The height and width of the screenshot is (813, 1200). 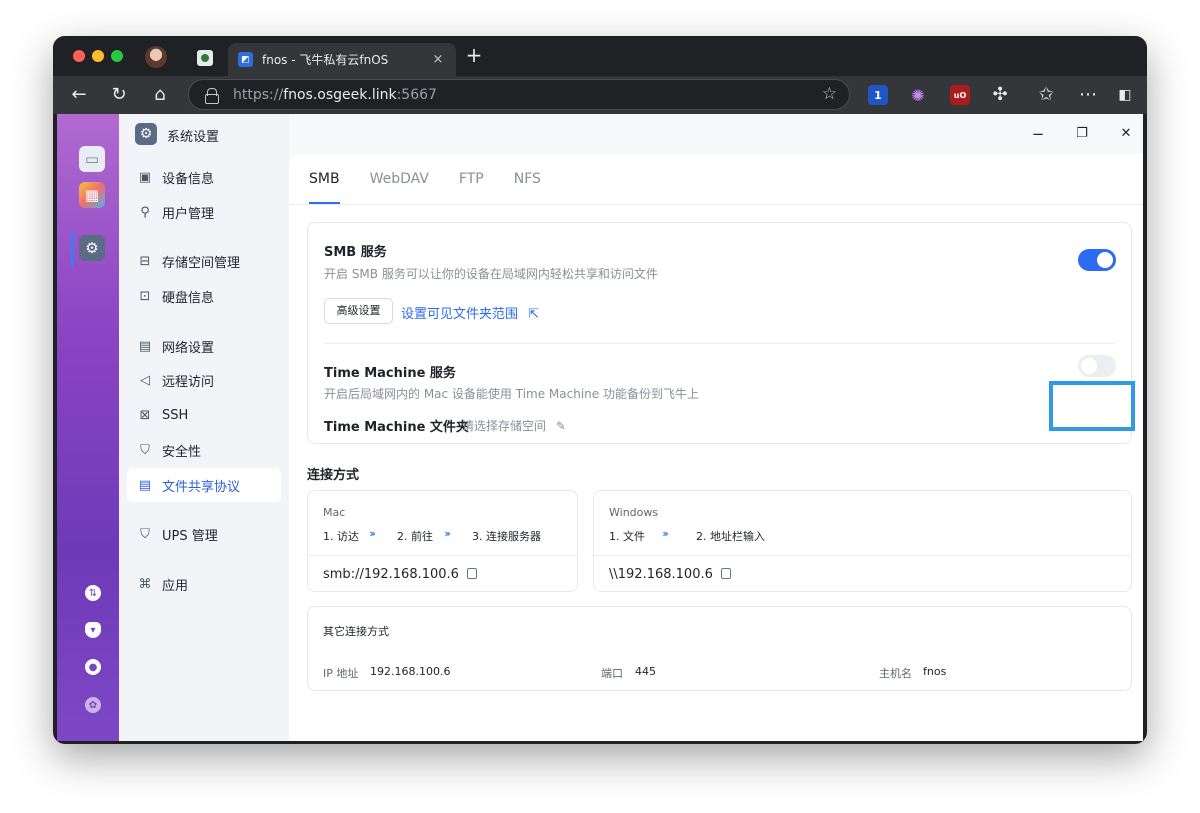 What do you see at coordinates (92, 248) in the screenshot?
I see `settings-gear-icon: ⚙` at bounding box center [92, 248].